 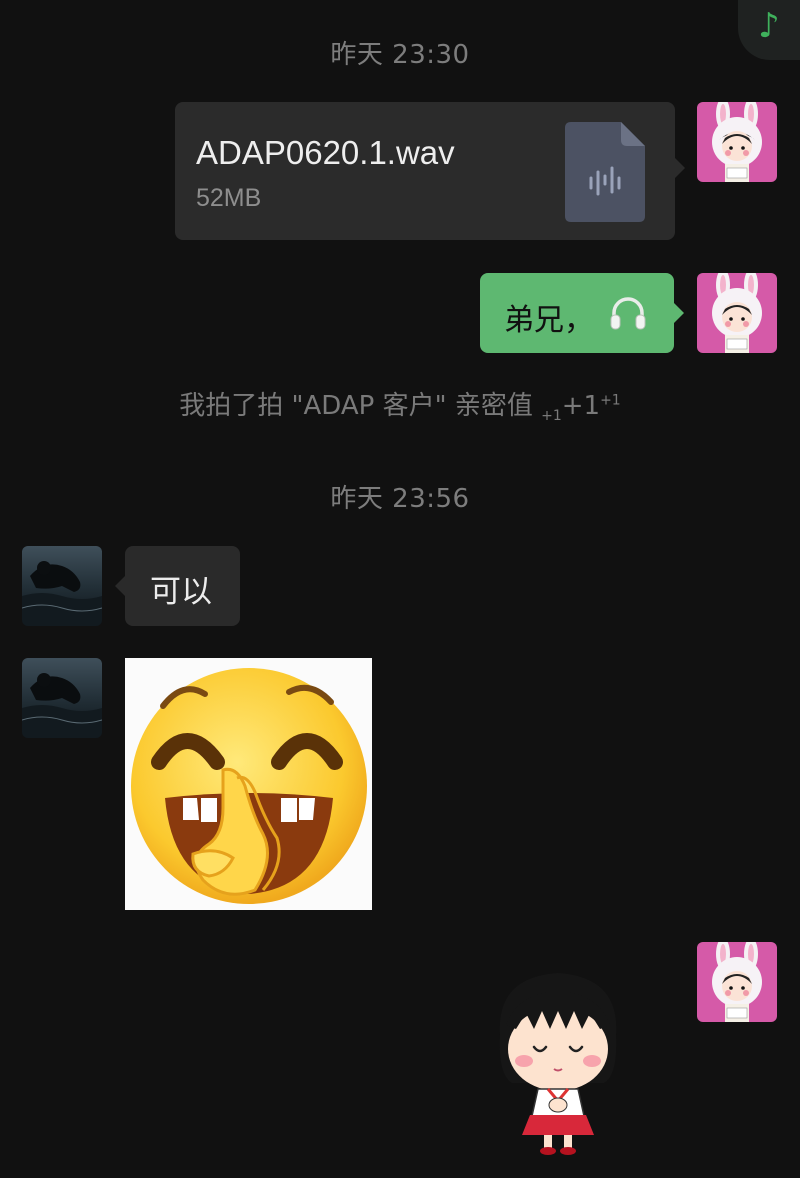 What do you see at coordinates (229, 198) in the screenshot?
I see `file-size: 52MB` at bounding box center [229, 198].